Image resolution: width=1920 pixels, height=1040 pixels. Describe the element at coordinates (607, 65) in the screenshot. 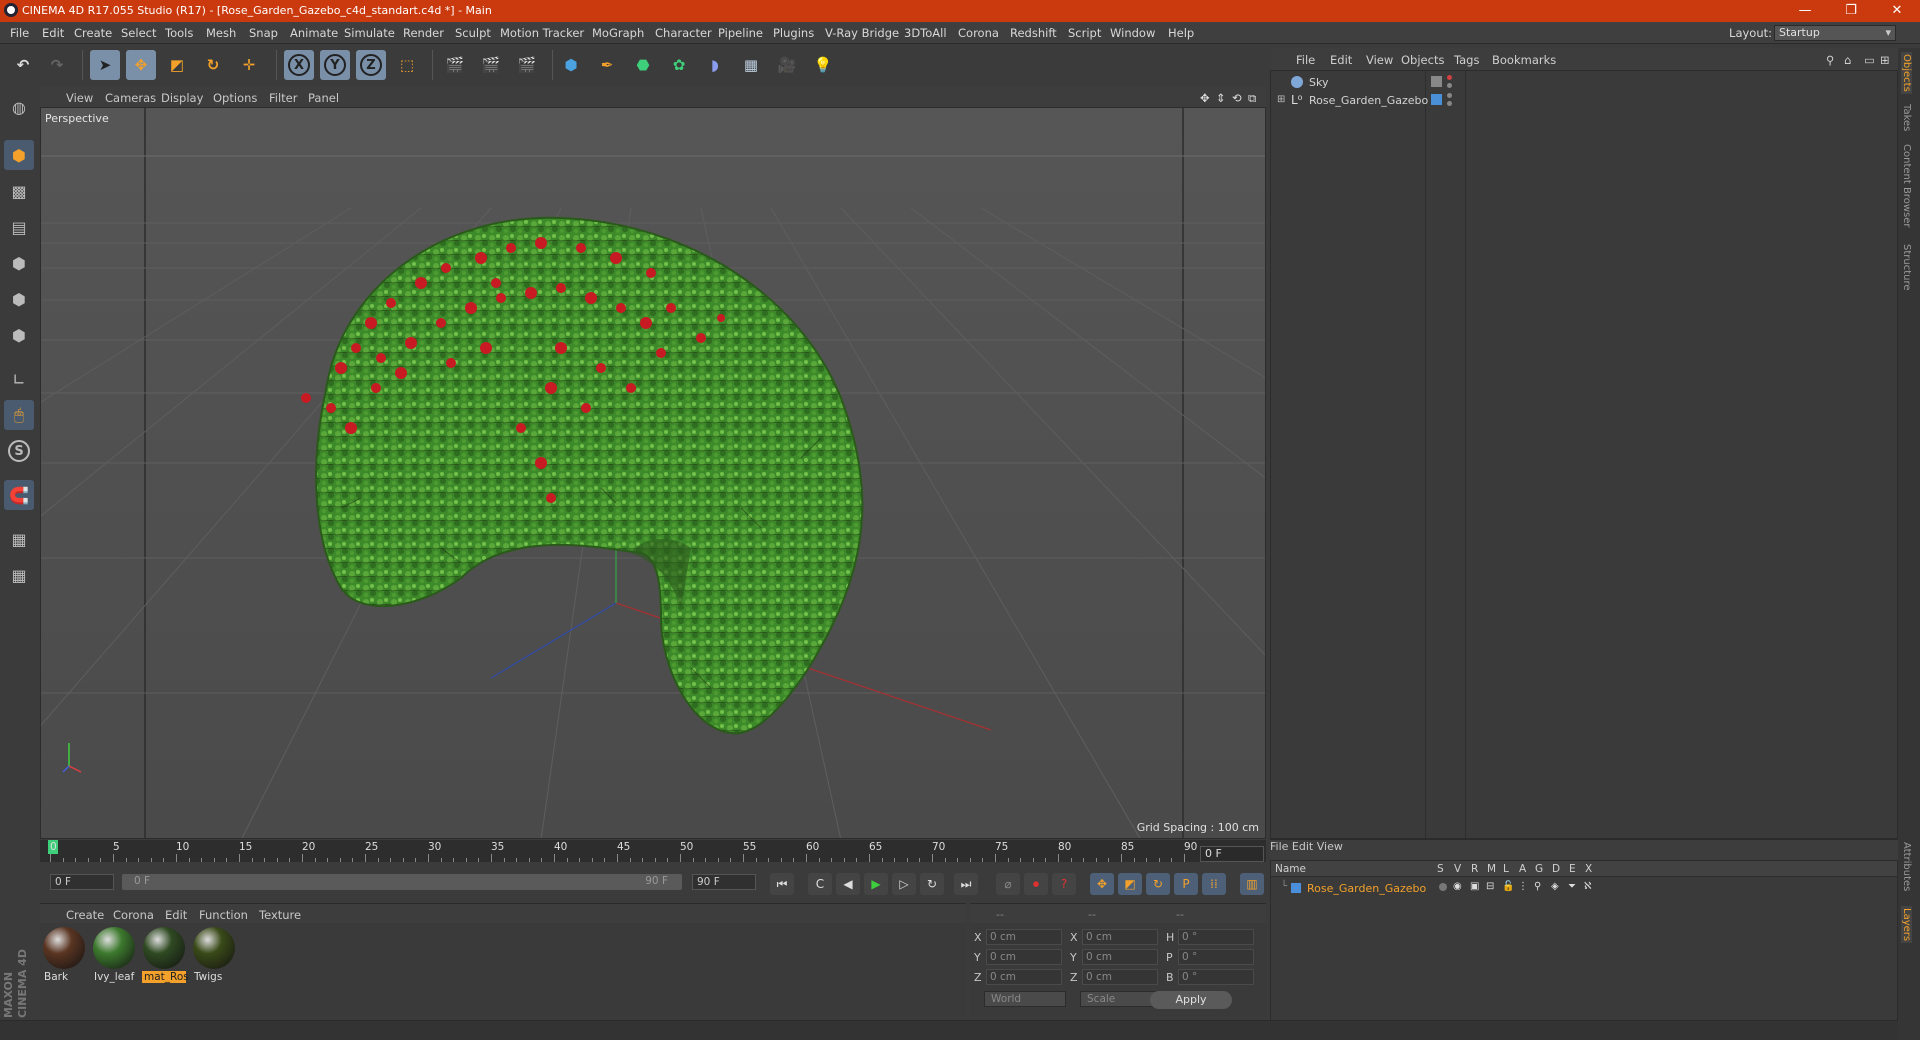

I see `add-spline-button: ✒` at that location.